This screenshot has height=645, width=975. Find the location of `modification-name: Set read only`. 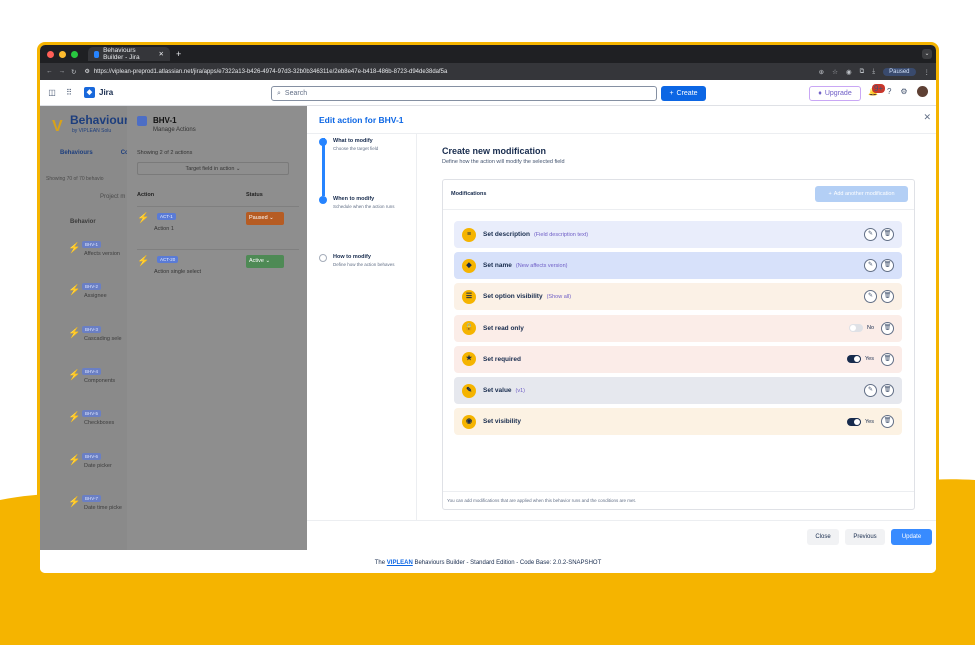

modification-name: Set read only is located at coordinates (503, 328).